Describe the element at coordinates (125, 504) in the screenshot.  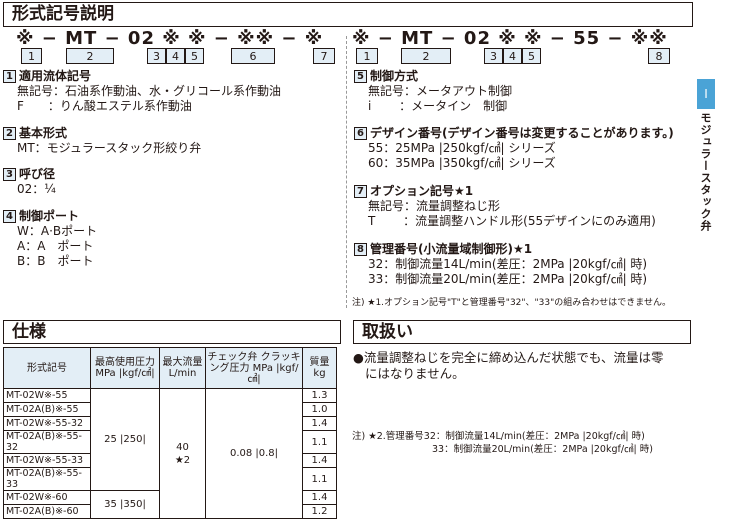
I see `pressure-60: 35 |350|` at that location.